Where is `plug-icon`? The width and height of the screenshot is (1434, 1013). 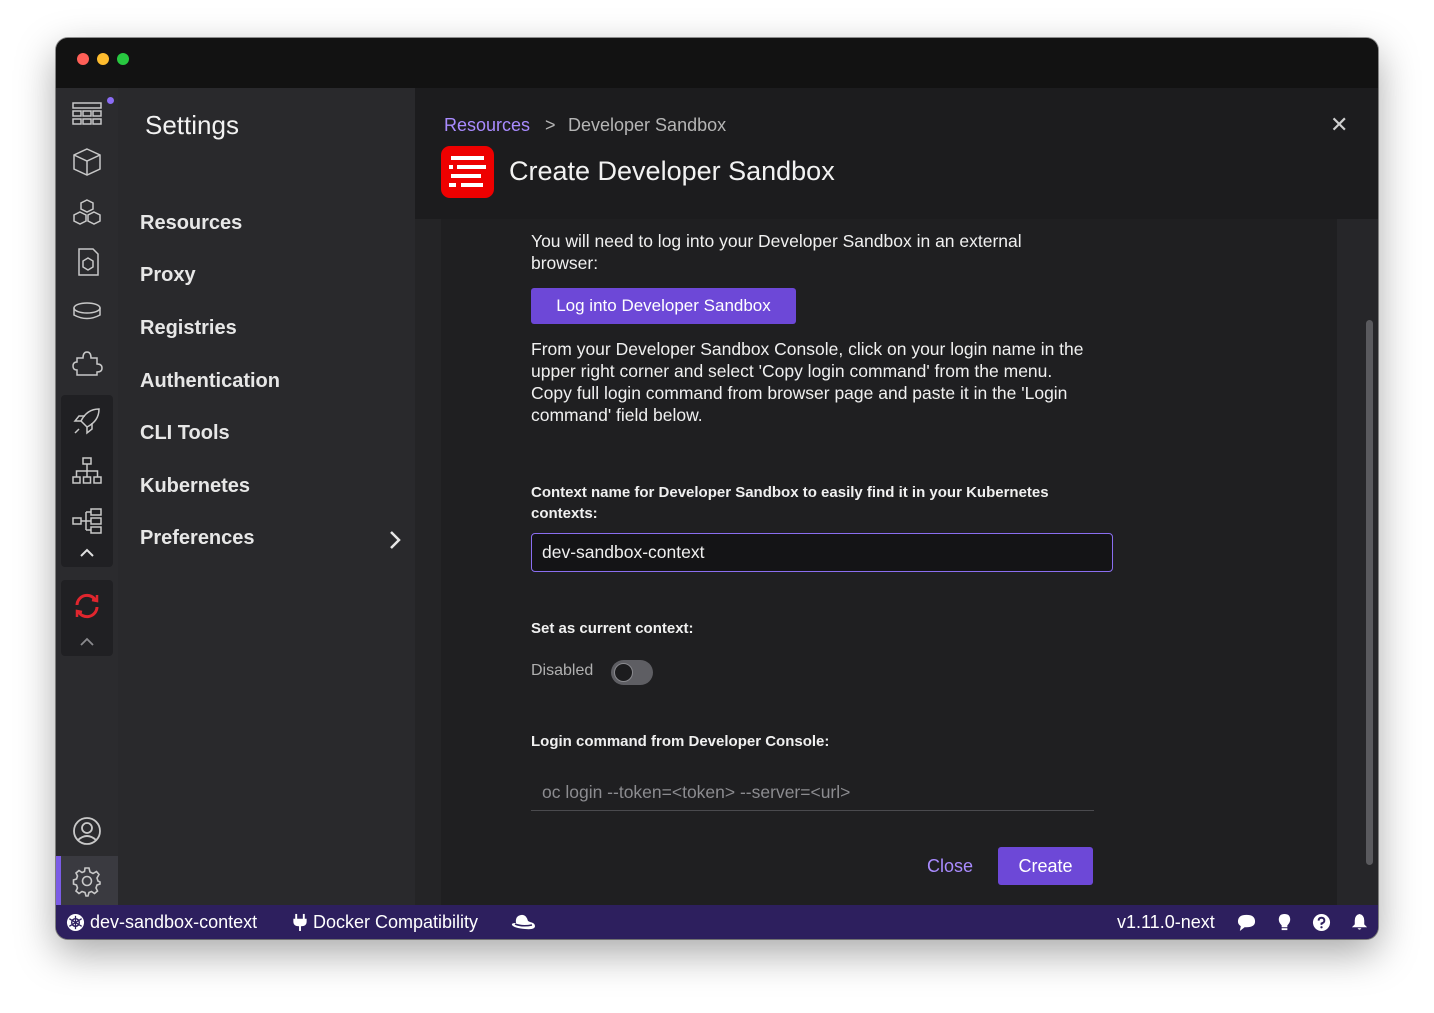 plug-icon is located at coordinates (300, 922).